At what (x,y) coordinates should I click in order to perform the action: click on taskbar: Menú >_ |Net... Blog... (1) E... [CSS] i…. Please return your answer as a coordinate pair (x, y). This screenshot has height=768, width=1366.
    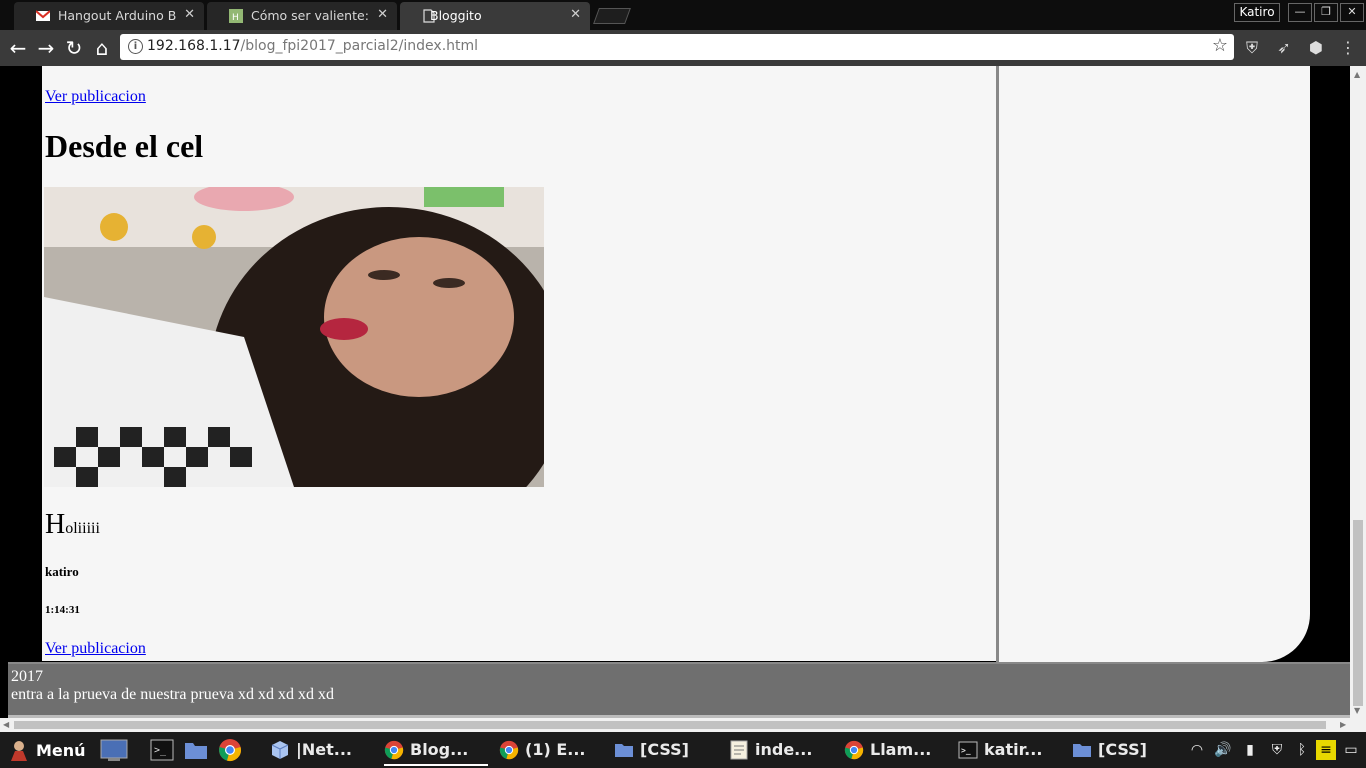
    Looking at the image, I should click on (683, 750).